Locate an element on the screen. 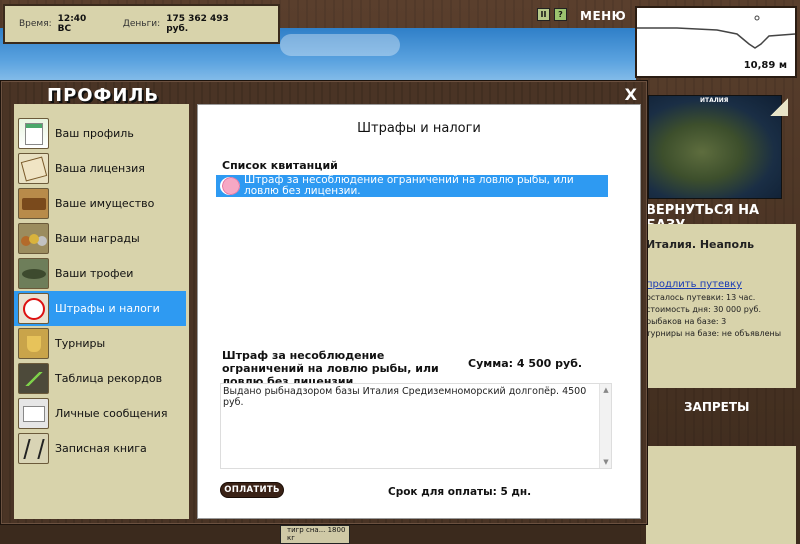  map-title: ИТАЛИЯ is located at coordinates (714, 100).